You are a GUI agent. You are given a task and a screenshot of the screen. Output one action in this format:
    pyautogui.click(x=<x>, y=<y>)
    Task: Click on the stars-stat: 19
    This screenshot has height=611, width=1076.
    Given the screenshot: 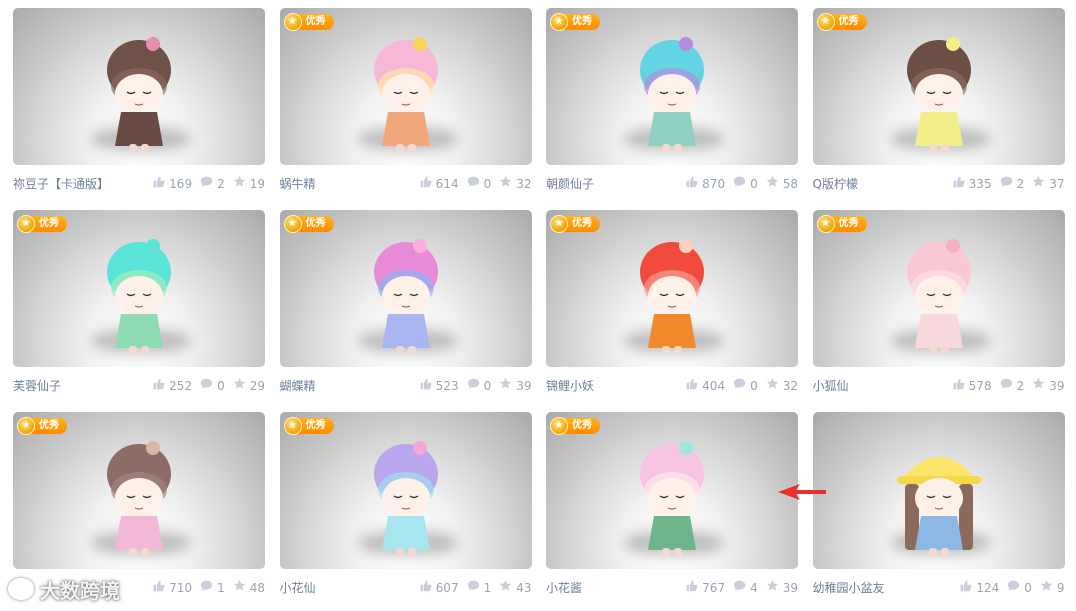 What is the action you would take?
    pyautogui.click(x=249, y=184)
    